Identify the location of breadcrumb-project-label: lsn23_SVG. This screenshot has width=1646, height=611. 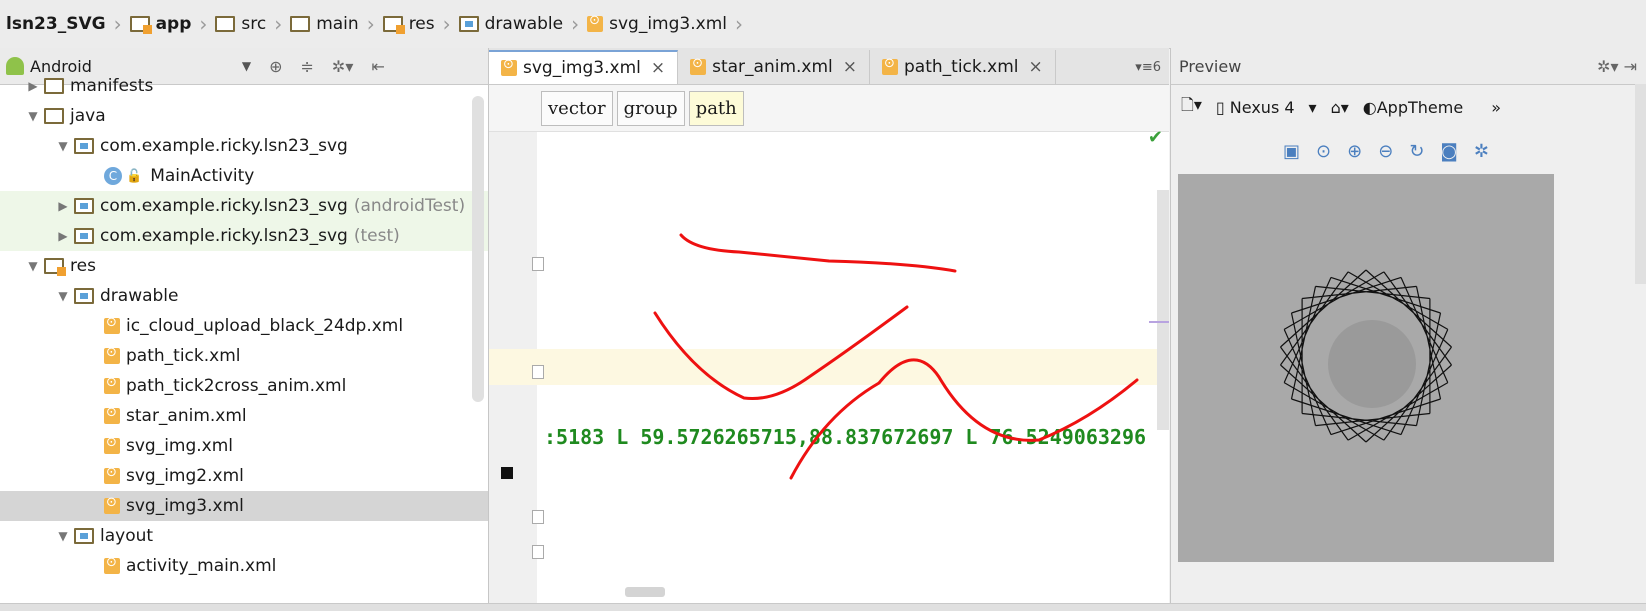
(56, 24).